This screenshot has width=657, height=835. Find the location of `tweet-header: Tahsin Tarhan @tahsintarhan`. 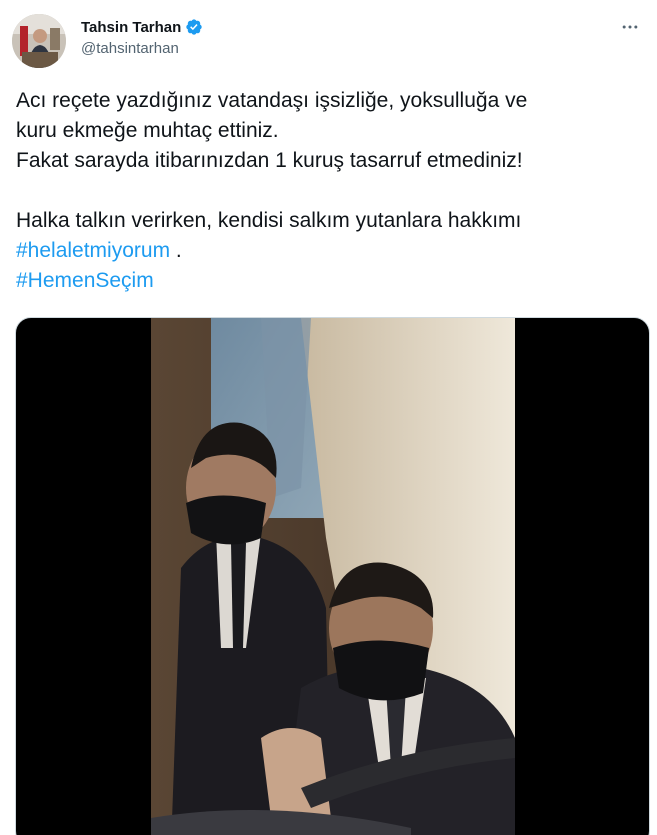

tweet-header: Tahsin Tarhan @tahsintarhan is located at coordinates (329, 40).